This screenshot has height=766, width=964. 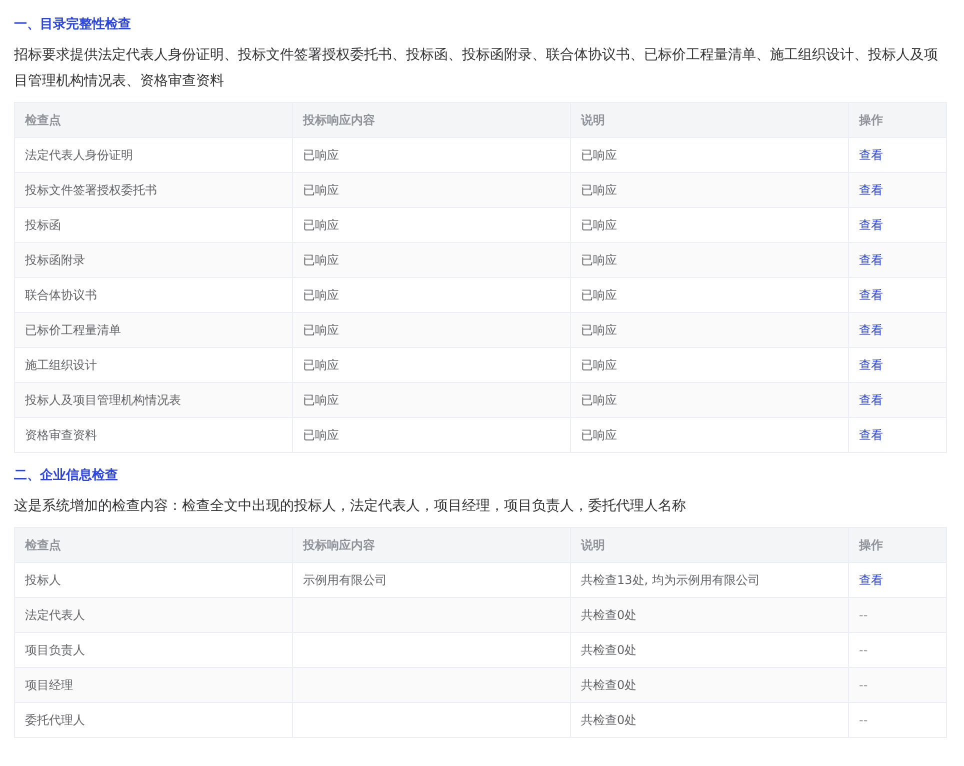 What do you see at coordinates (73, 25) in the screenshot?
I see `section-title: 一、目录完整性检查` at bounding box center [73, 25].